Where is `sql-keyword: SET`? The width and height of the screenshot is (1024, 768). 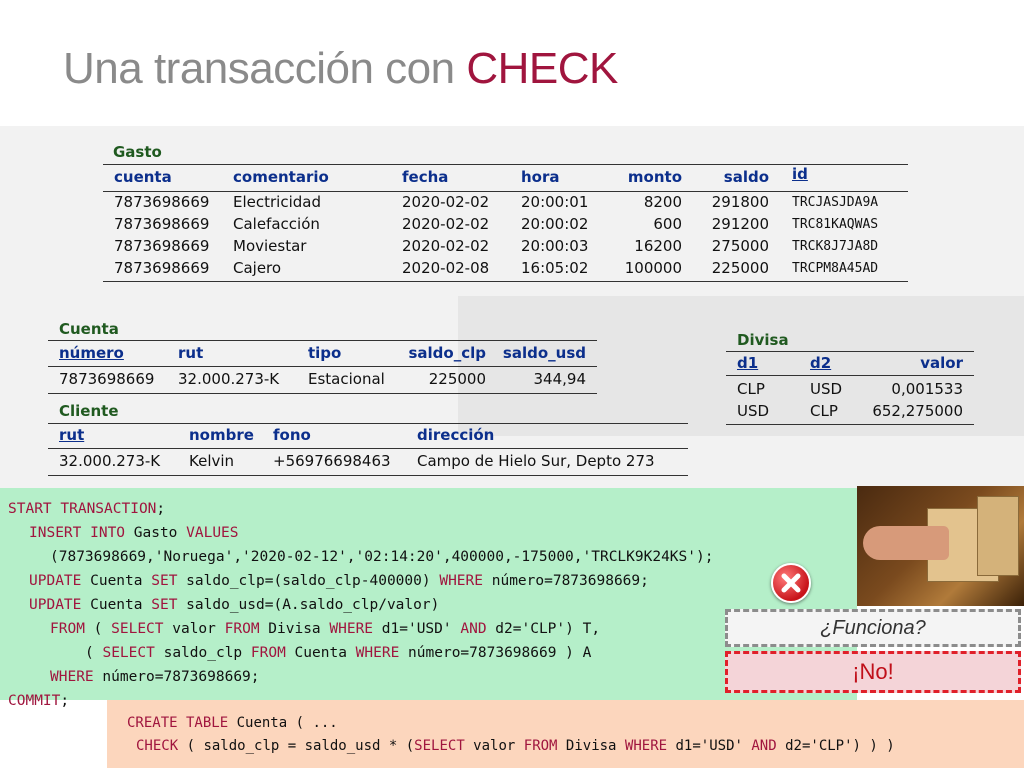
sql-keyword: SET is located at coordinates (164, 581).